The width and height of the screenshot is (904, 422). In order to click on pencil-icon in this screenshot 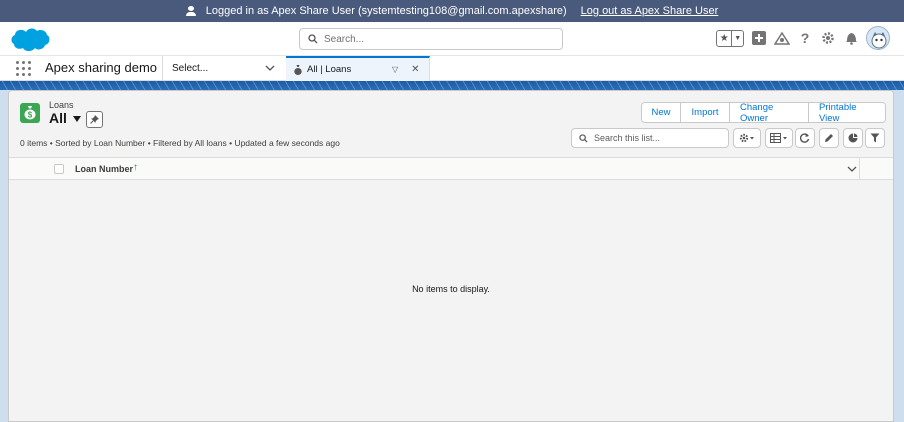, I will do `click(829, 138)`.